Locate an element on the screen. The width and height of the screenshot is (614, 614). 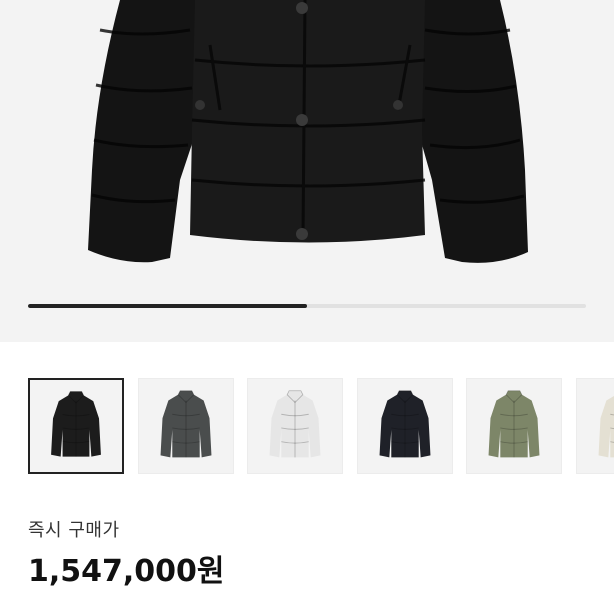
color-thumbnail-black is located at coordinates (76, 426).